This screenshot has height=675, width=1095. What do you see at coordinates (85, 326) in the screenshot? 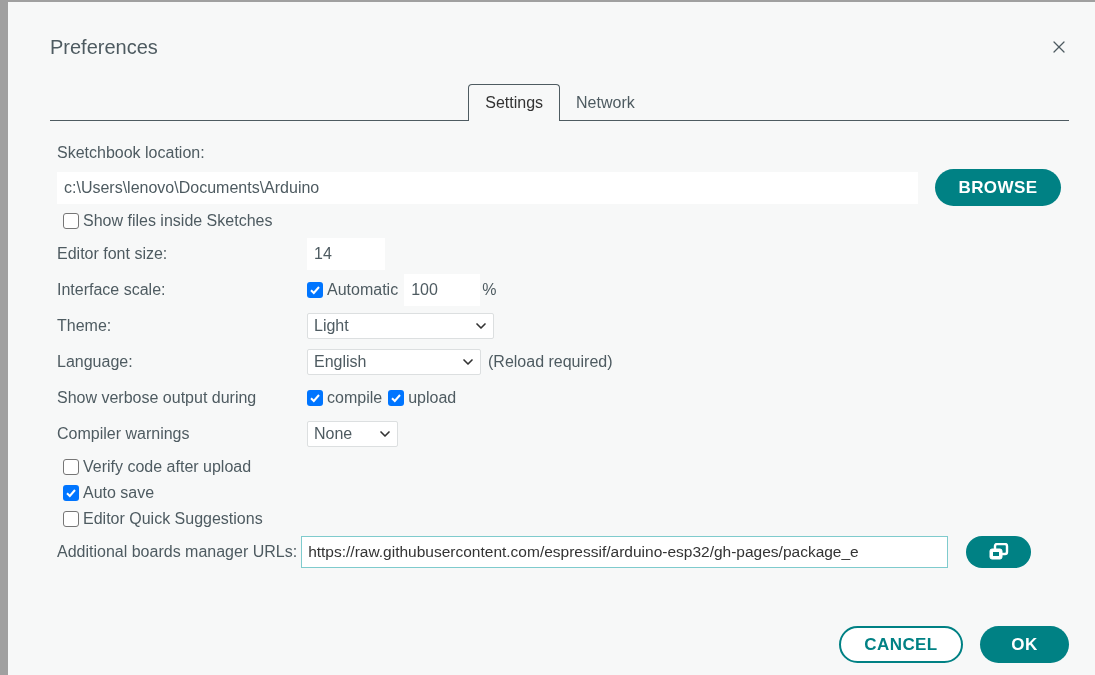
I see `field-label: Theme:` at bounding box center [85, 326].